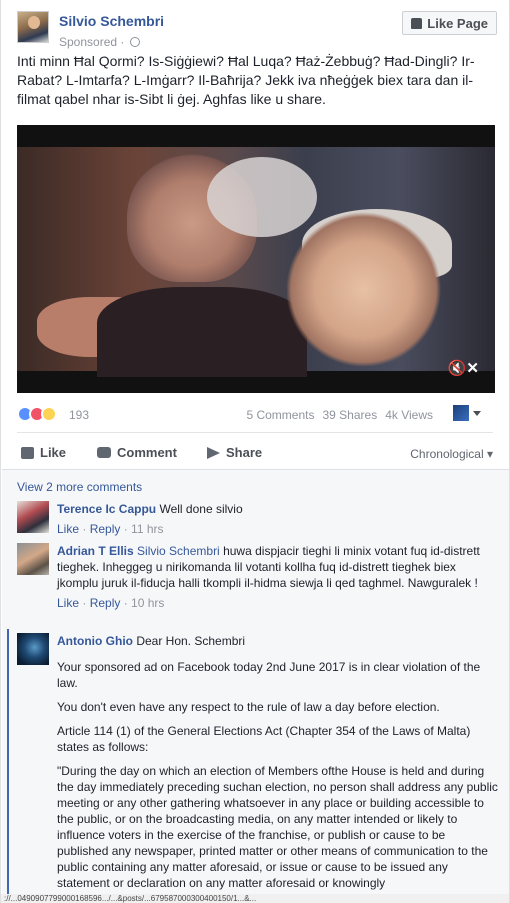 Image resolution: width=510 pixels, height=903 pixels. Describe the element at coordinates (409, 415) in the screenshot. I see `views-count: 4k Views` at that location.